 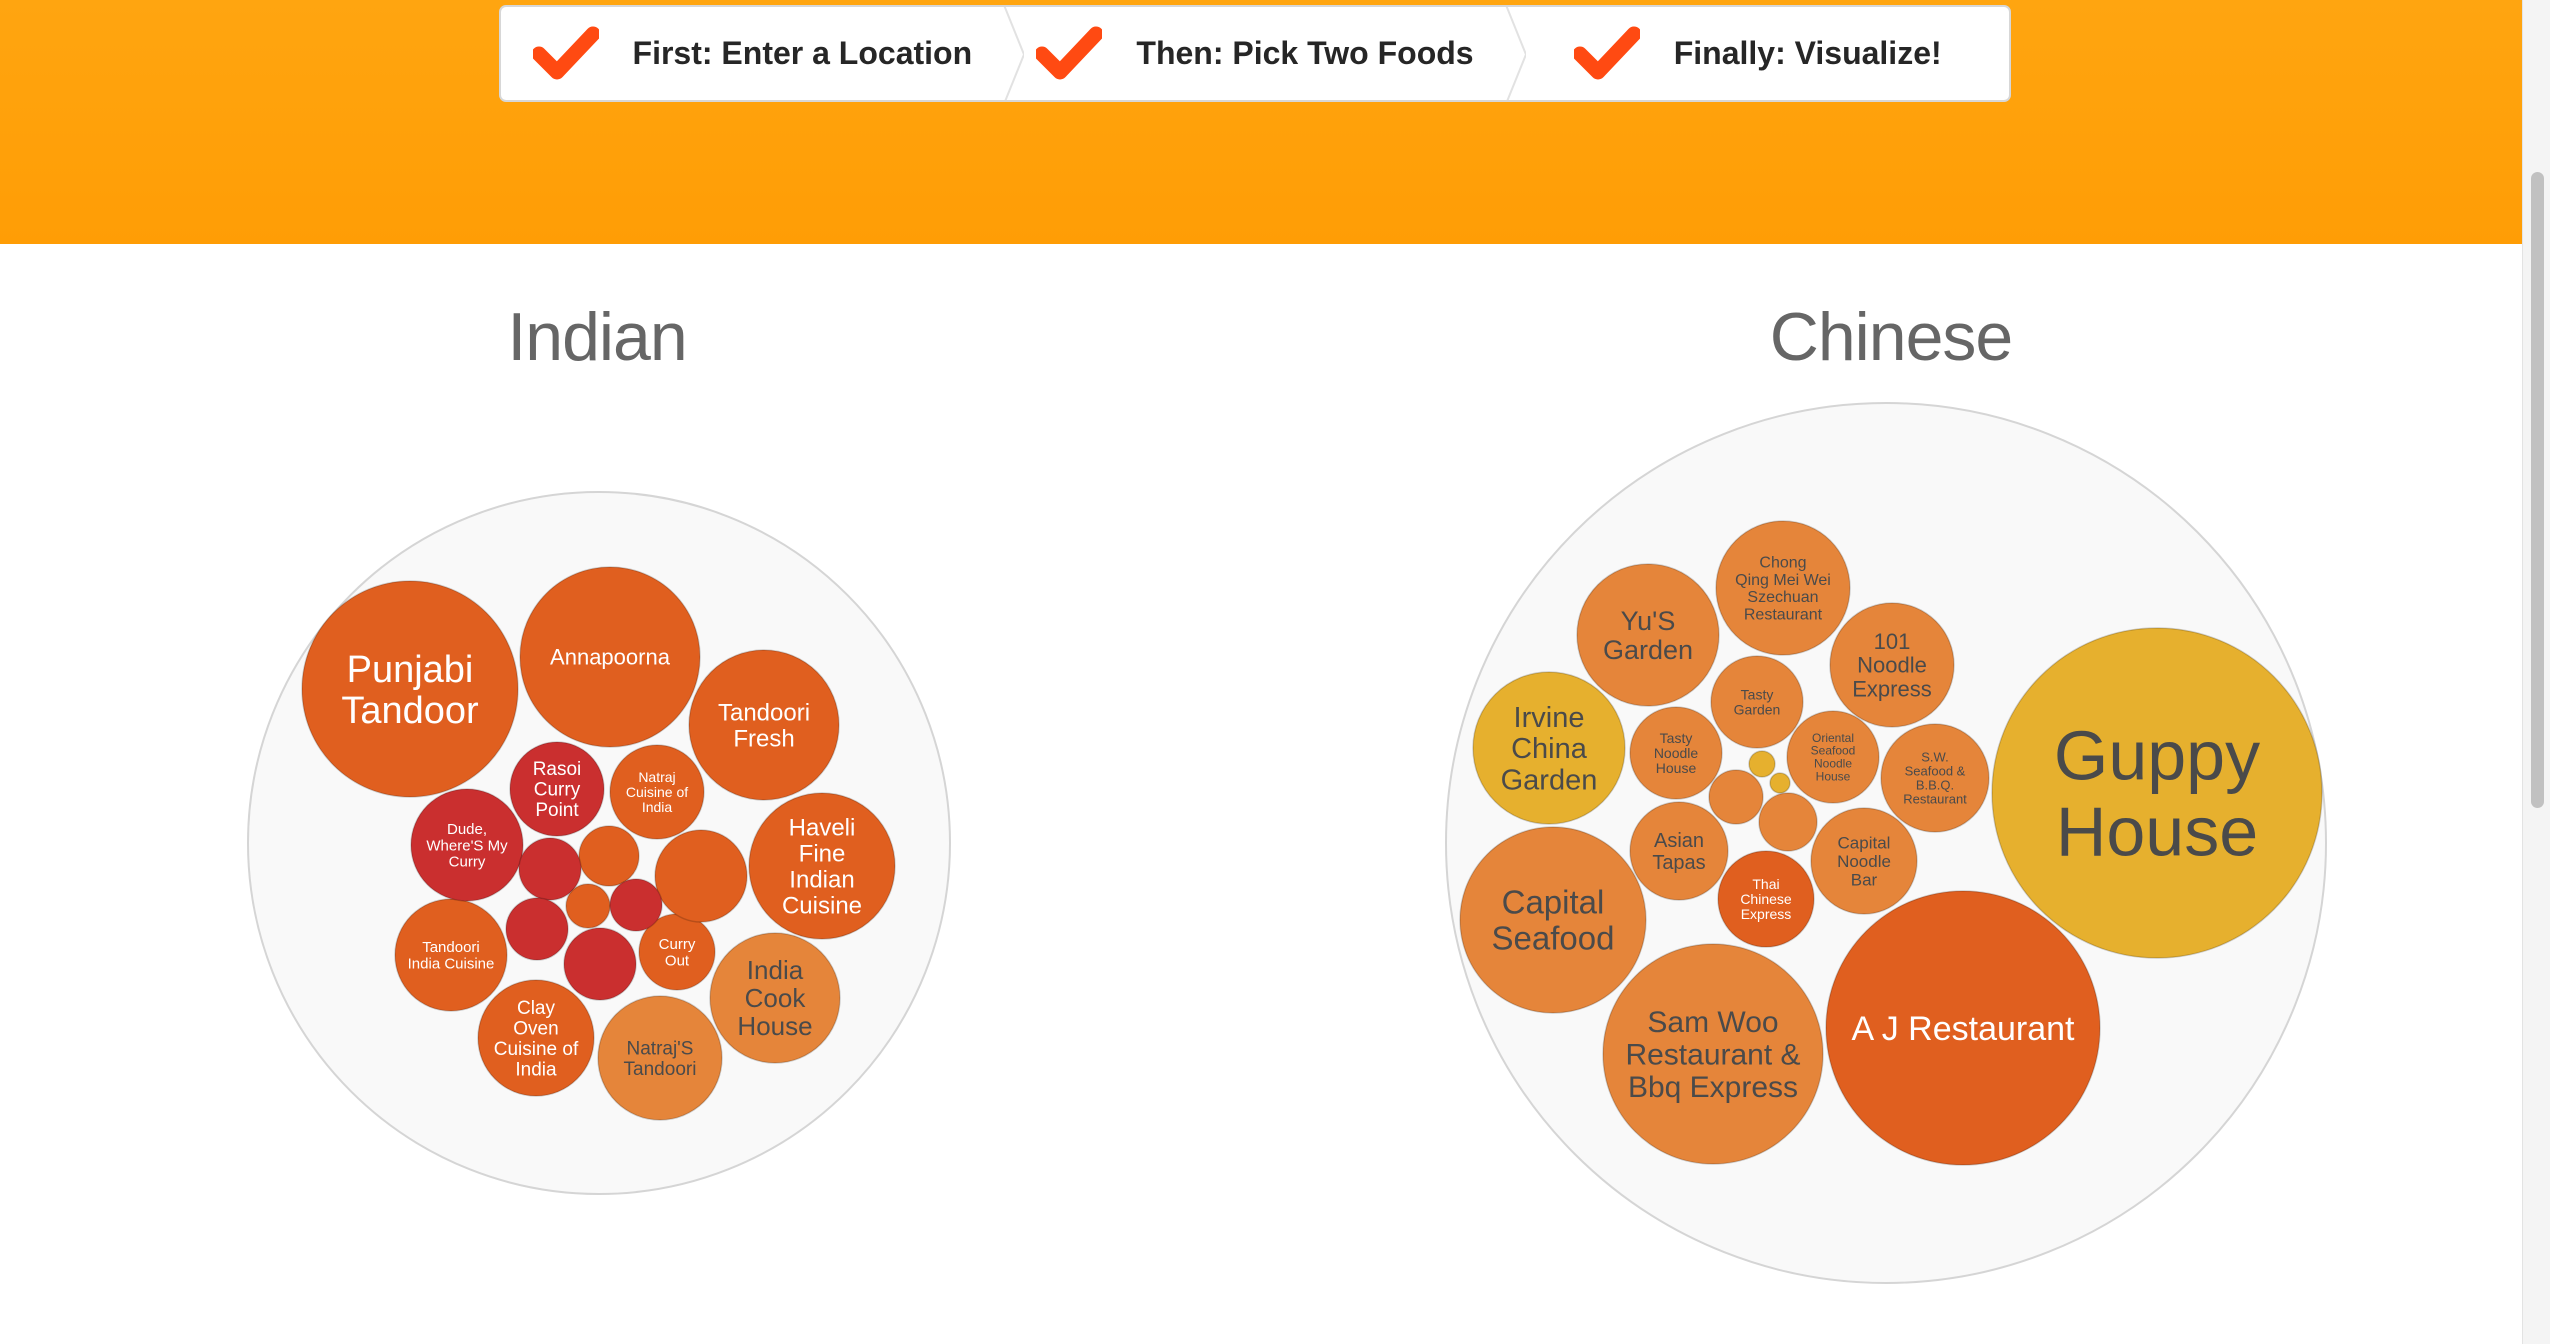 What do you see at coordinates (1934, 756) in the screenshot?
I see `bubble-label-line: S.W.` at bounding box center [1934, 756].